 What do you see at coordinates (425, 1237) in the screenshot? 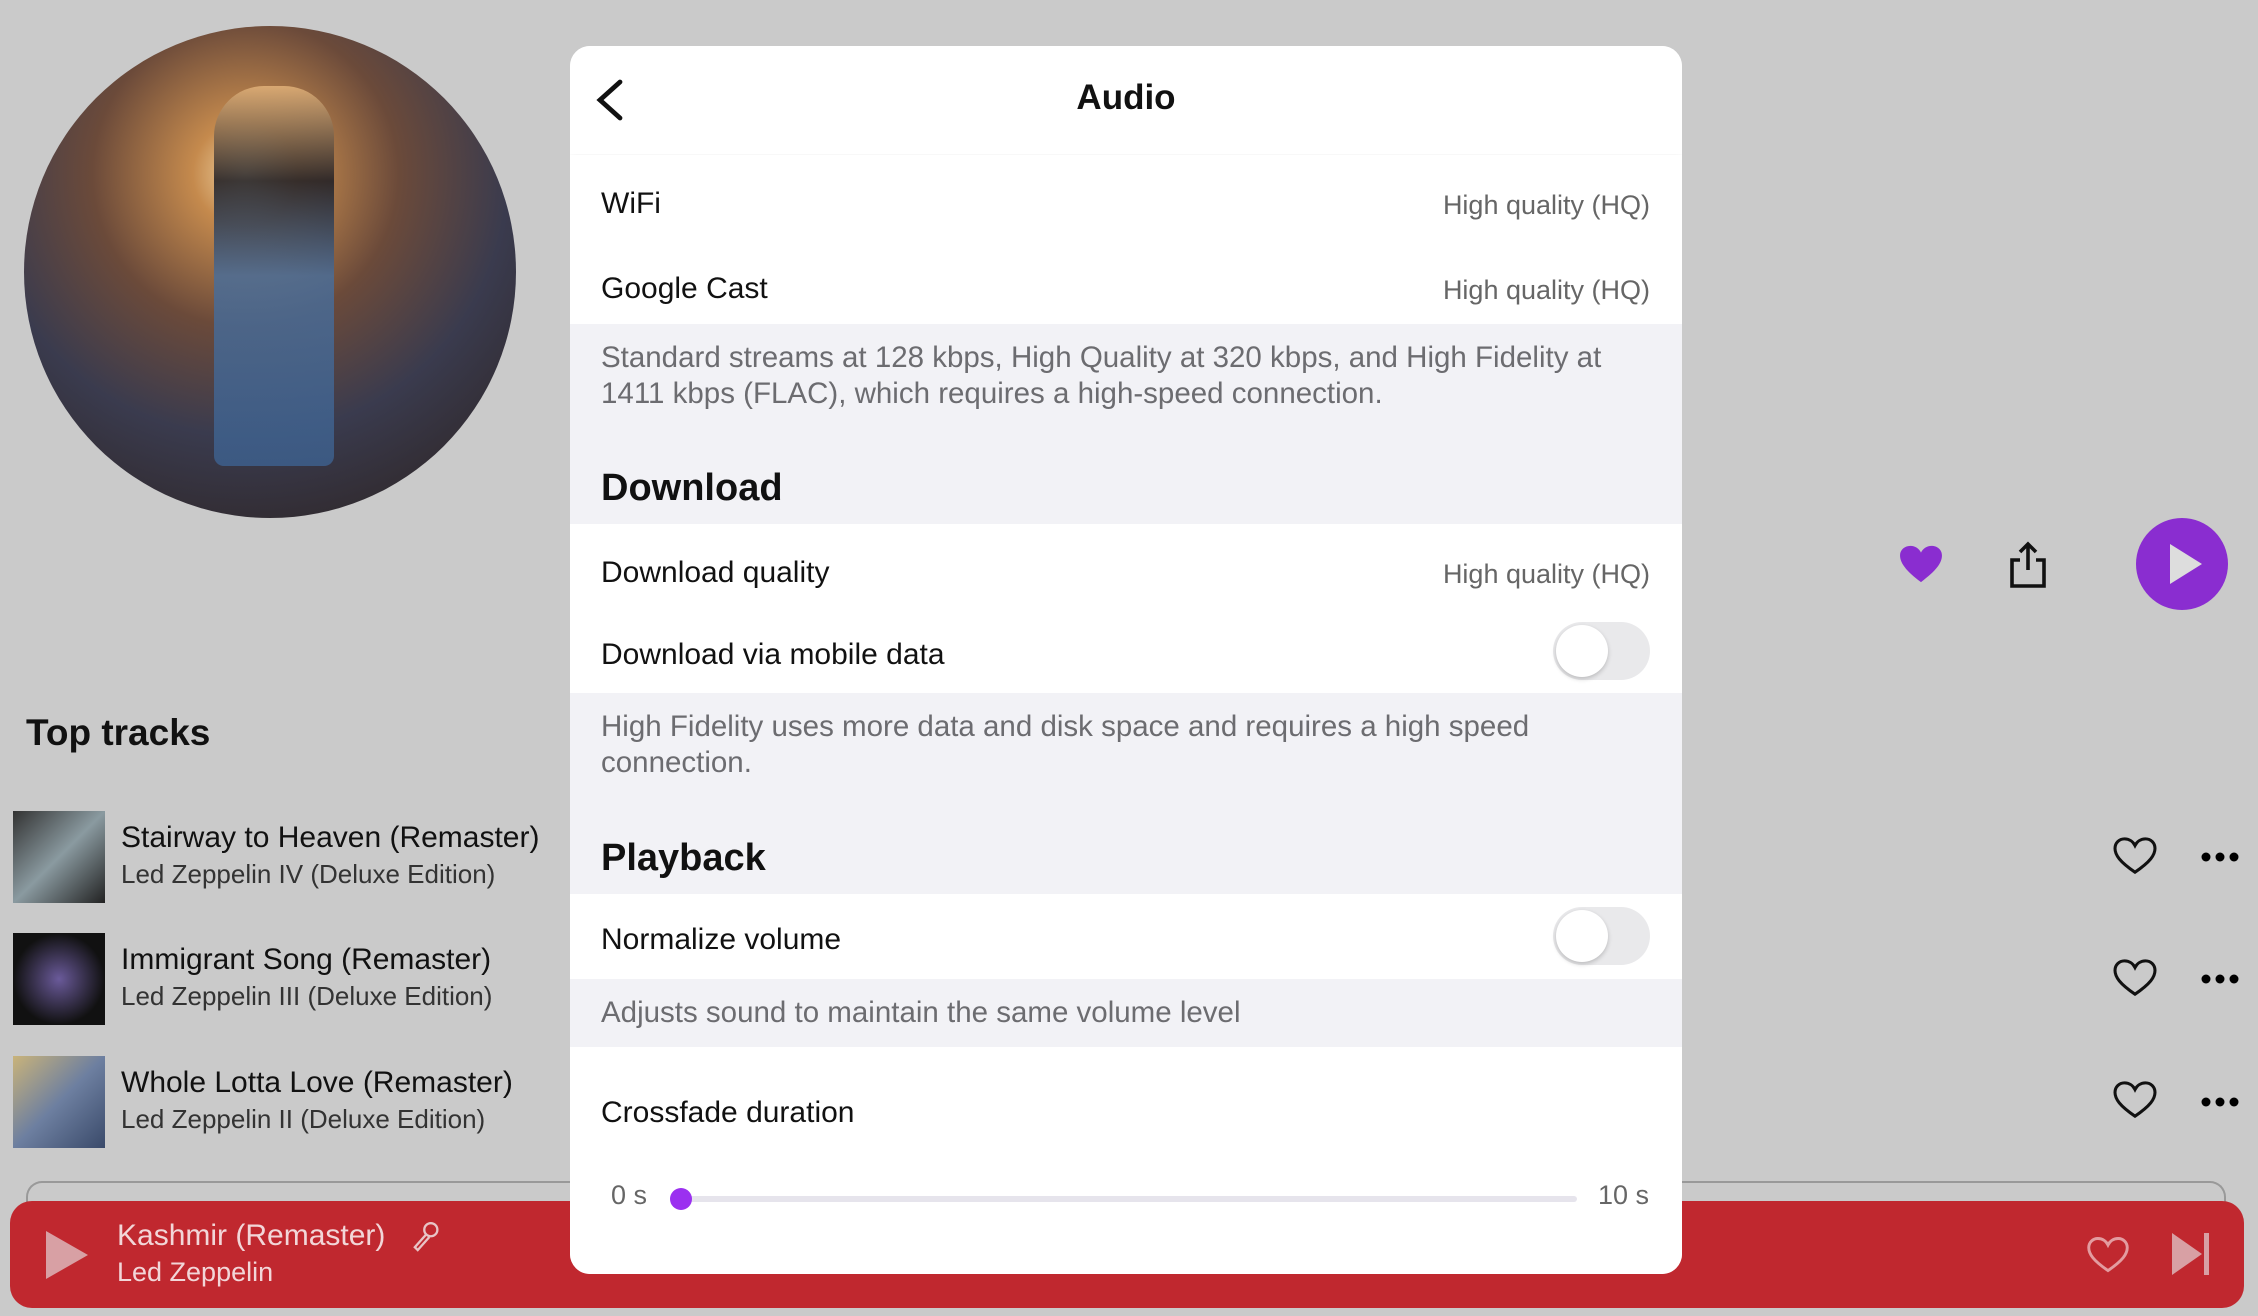
I see `lyrics-microphone-icon` at bounding box center [425, 1237].